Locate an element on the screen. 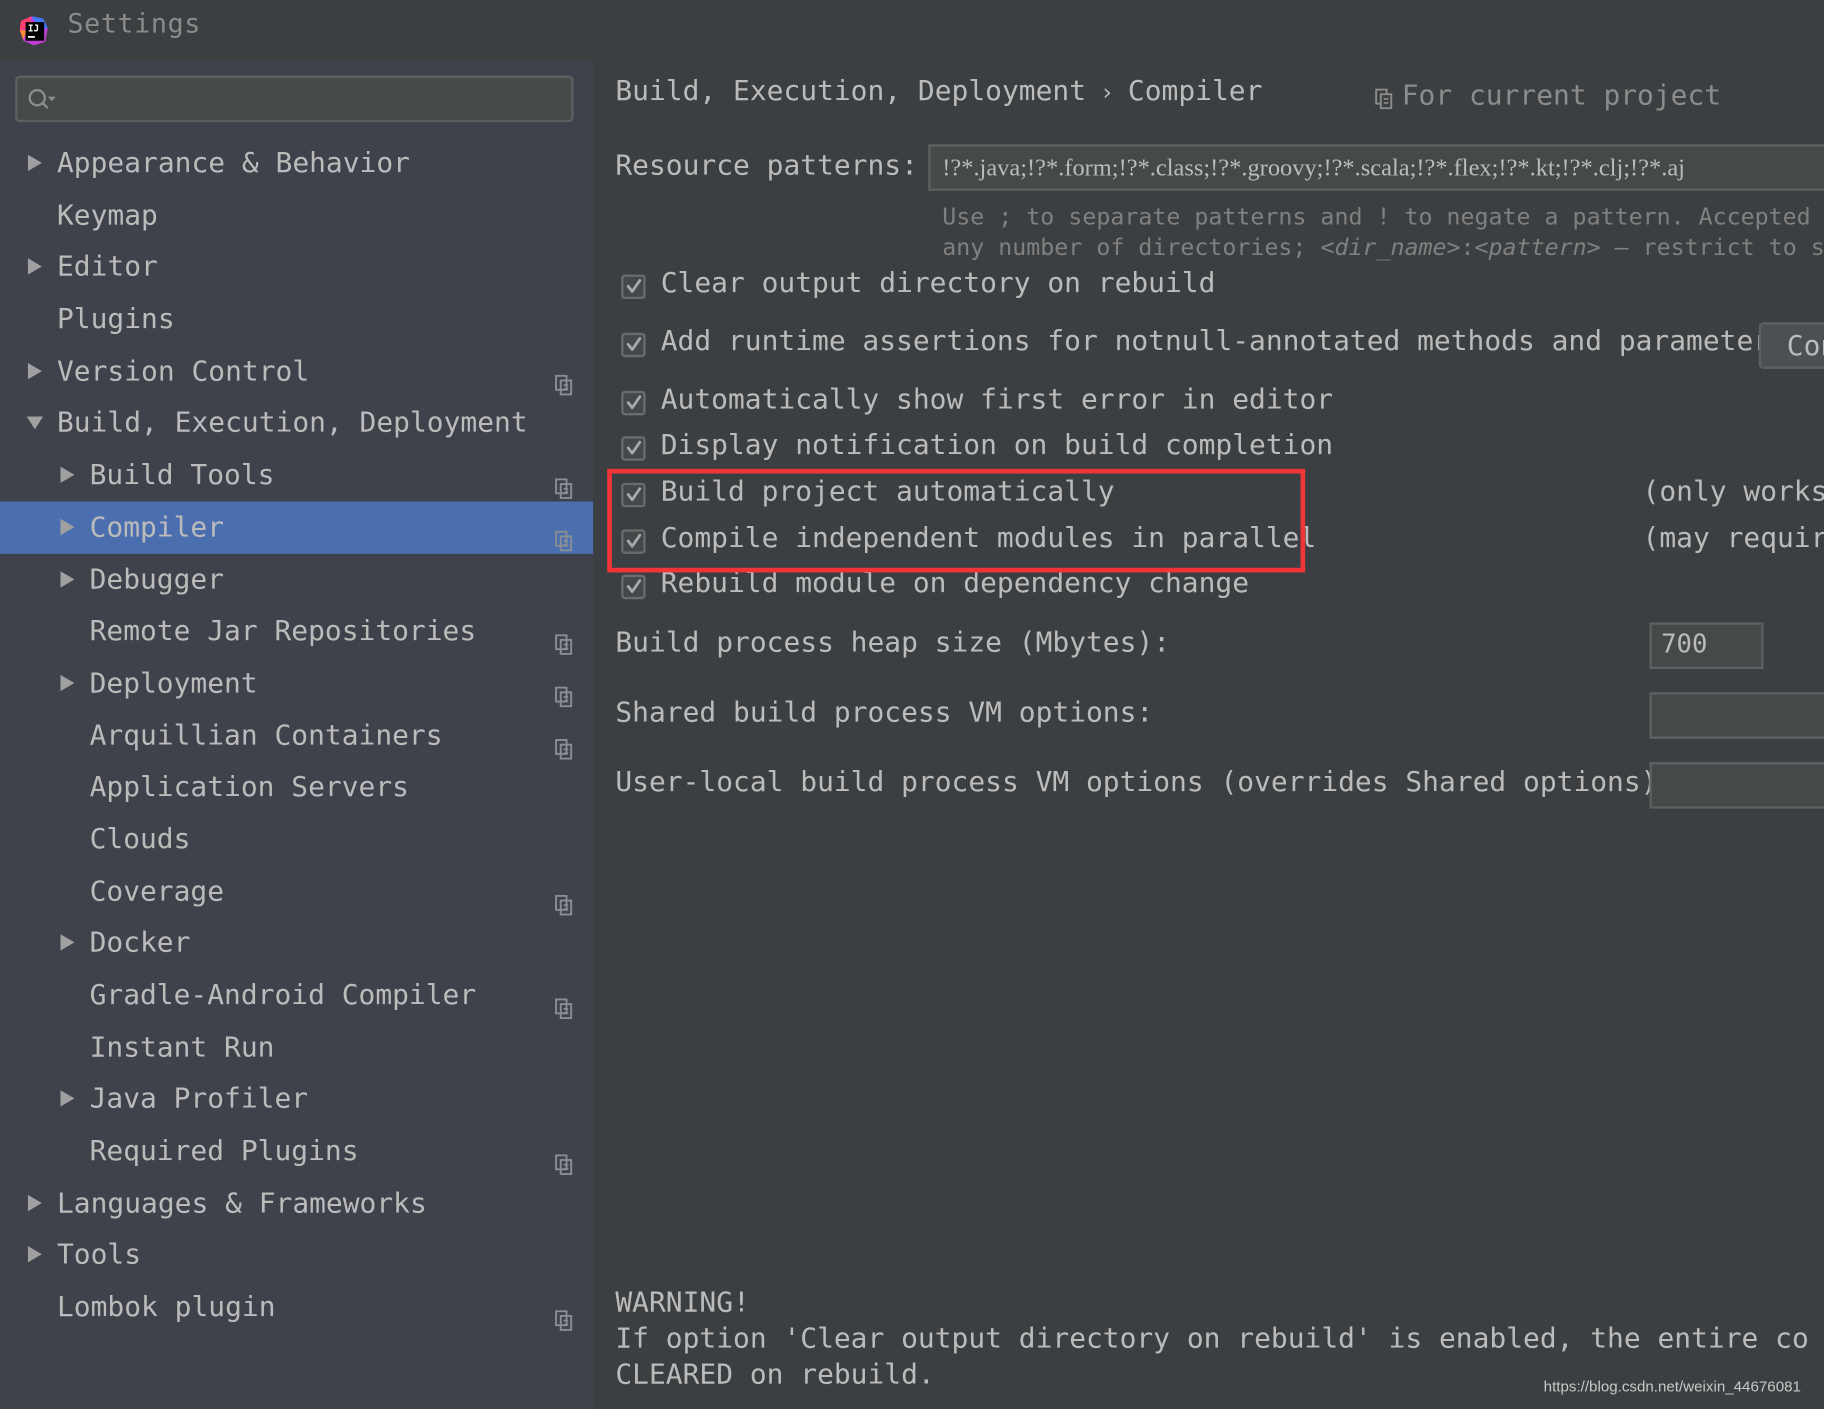  user-local-vm-options-input is located at coordinates (1736, 785).